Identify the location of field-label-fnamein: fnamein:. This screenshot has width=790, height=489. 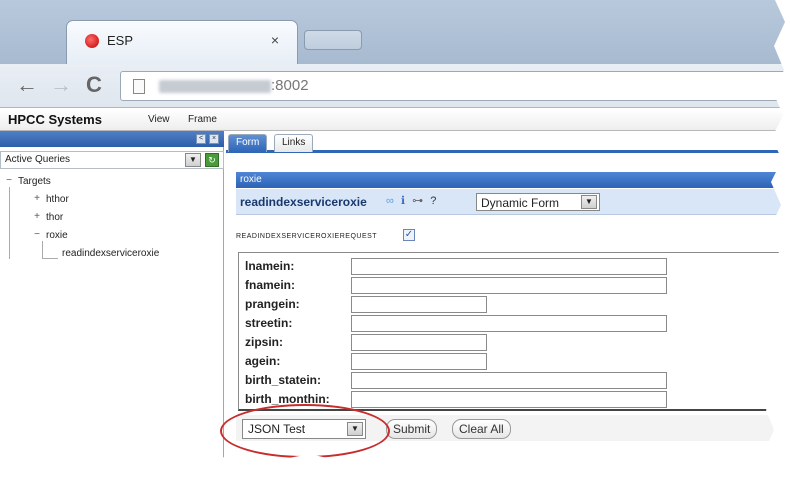
(270, 285).